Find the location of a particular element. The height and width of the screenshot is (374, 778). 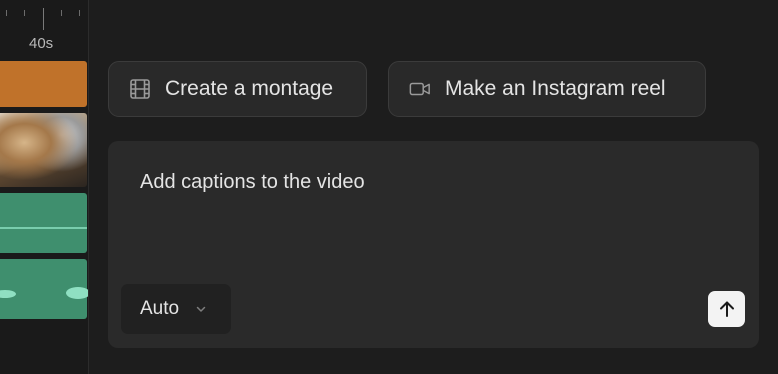

create-montage-label: Create a montage is located at coordinates (249, 88).